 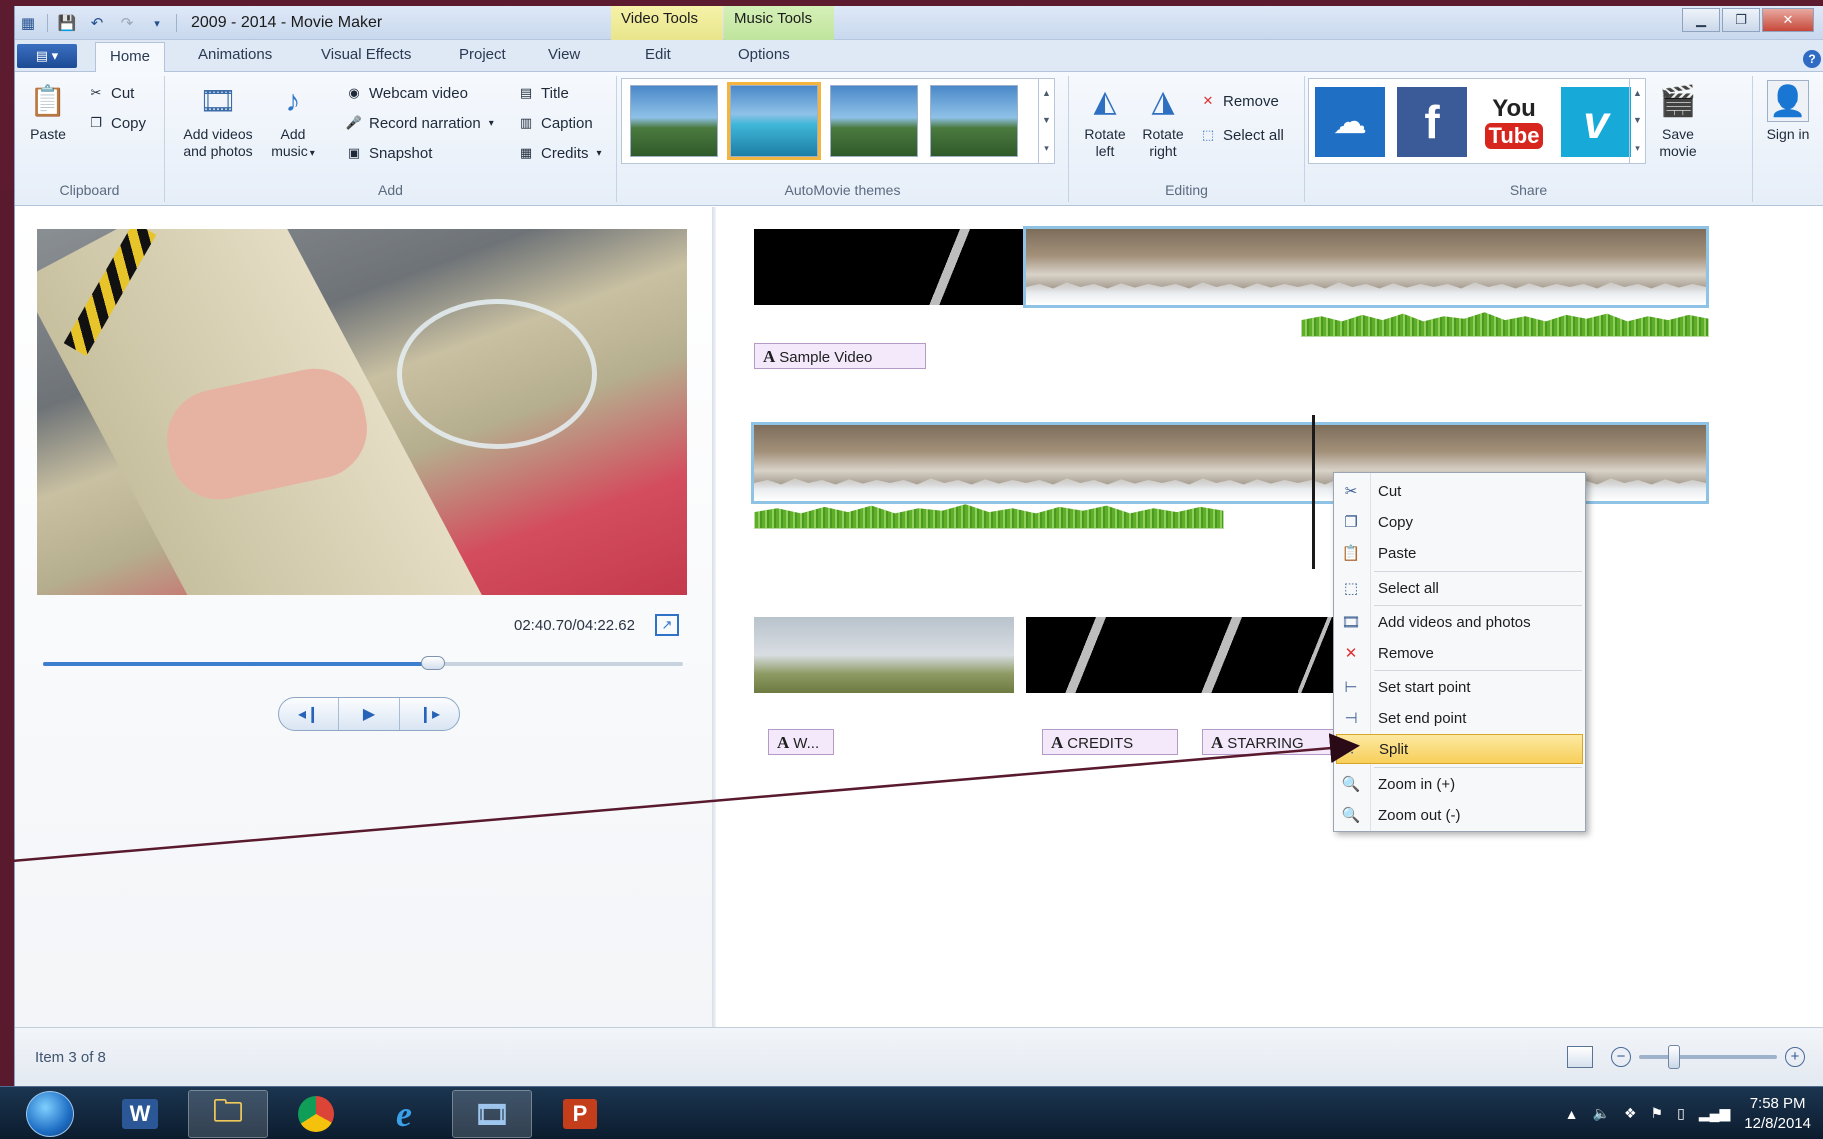 What do you see at coordinates (293, 121) in the screenshot?
I see `add-music-button: ♪ Add music ▾` at bounding box center [293, 121].